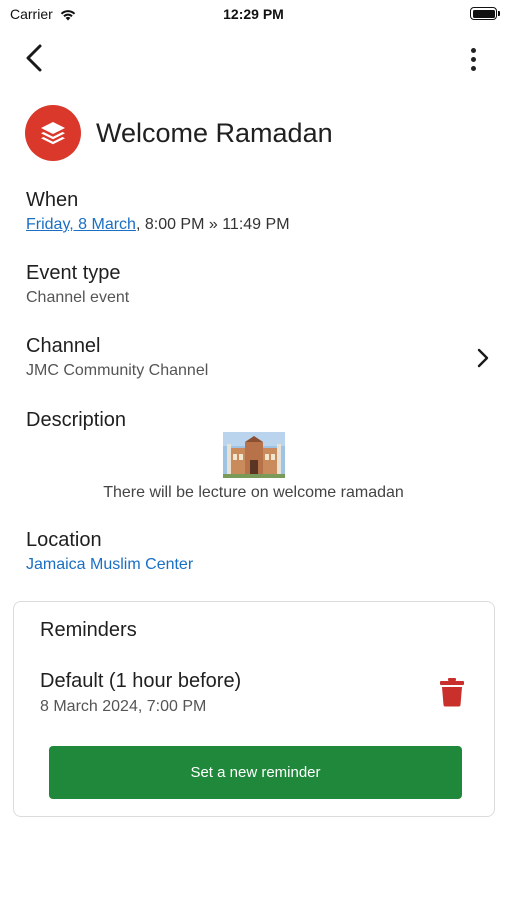  I want to click on trash-icon, so click(452, 692).